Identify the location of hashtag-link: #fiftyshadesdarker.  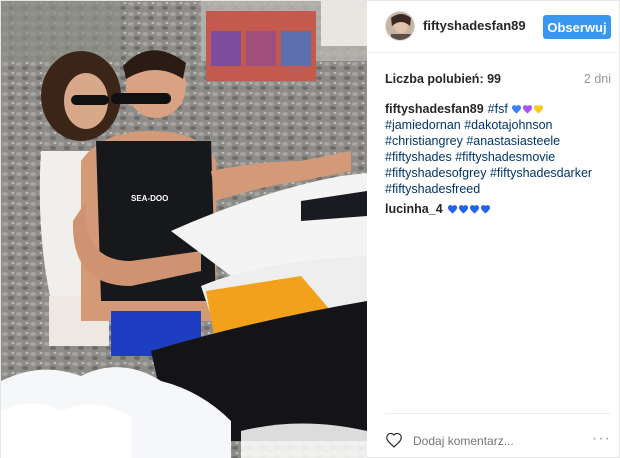
(541, 173).